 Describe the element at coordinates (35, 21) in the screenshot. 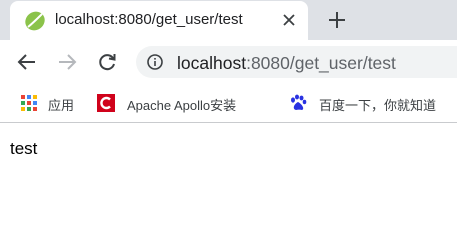

I see `spring-leaf-icon` at that location.